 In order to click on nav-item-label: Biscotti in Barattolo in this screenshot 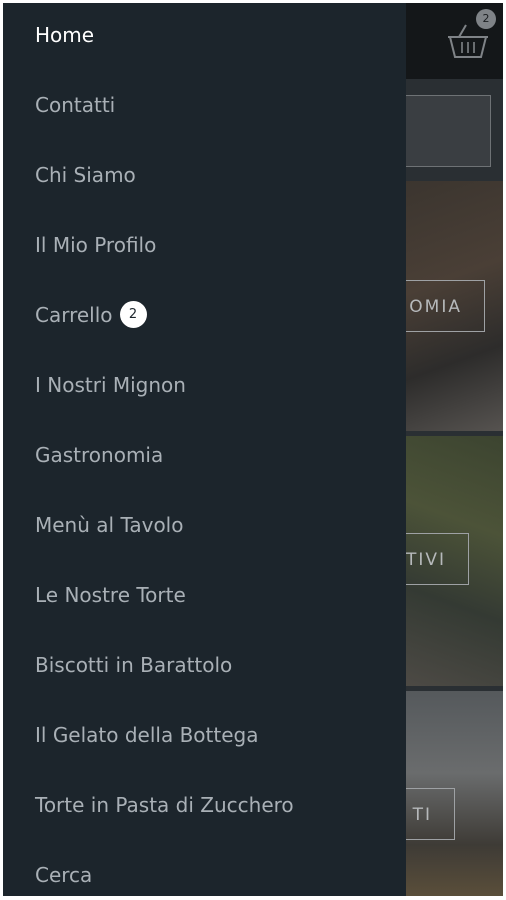, I will do `click(134, 665)`.